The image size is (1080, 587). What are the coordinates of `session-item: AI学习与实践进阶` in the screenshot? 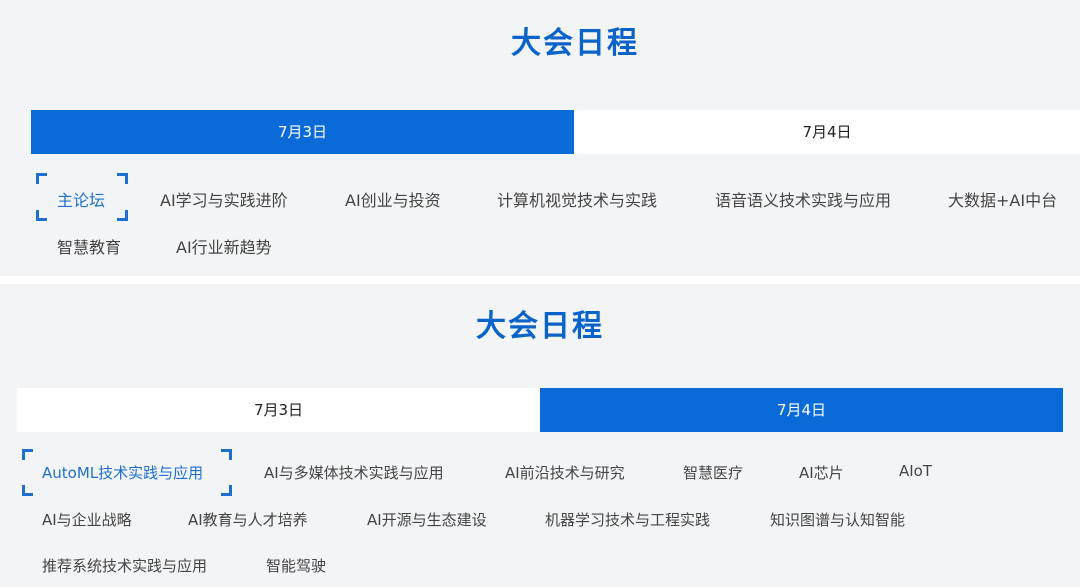 It's located at (224, 199).